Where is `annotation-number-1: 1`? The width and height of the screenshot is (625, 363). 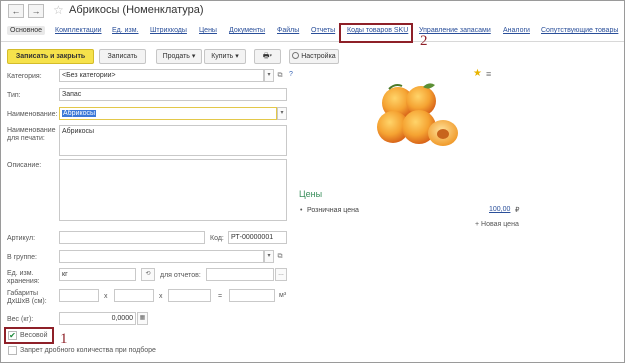 annotation-number-1: 1 is located at coordinates (64, 339).